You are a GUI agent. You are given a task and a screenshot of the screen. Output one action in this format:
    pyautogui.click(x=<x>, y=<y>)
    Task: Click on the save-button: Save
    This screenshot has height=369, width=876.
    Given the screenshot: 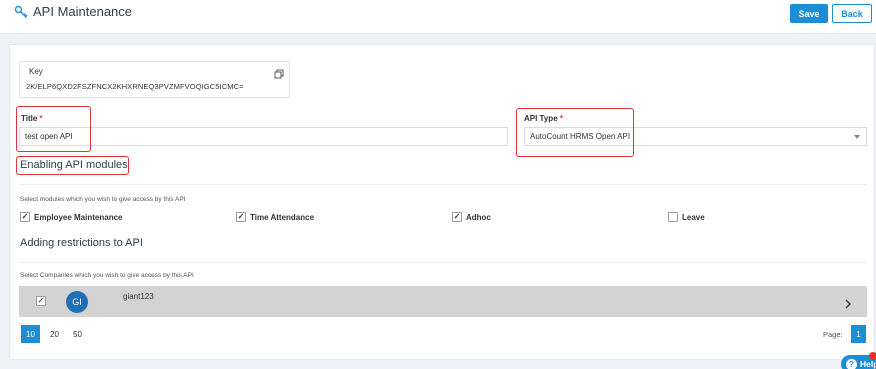 What is the action you would take?
    pyautogui.click(x=809, y=13)
    